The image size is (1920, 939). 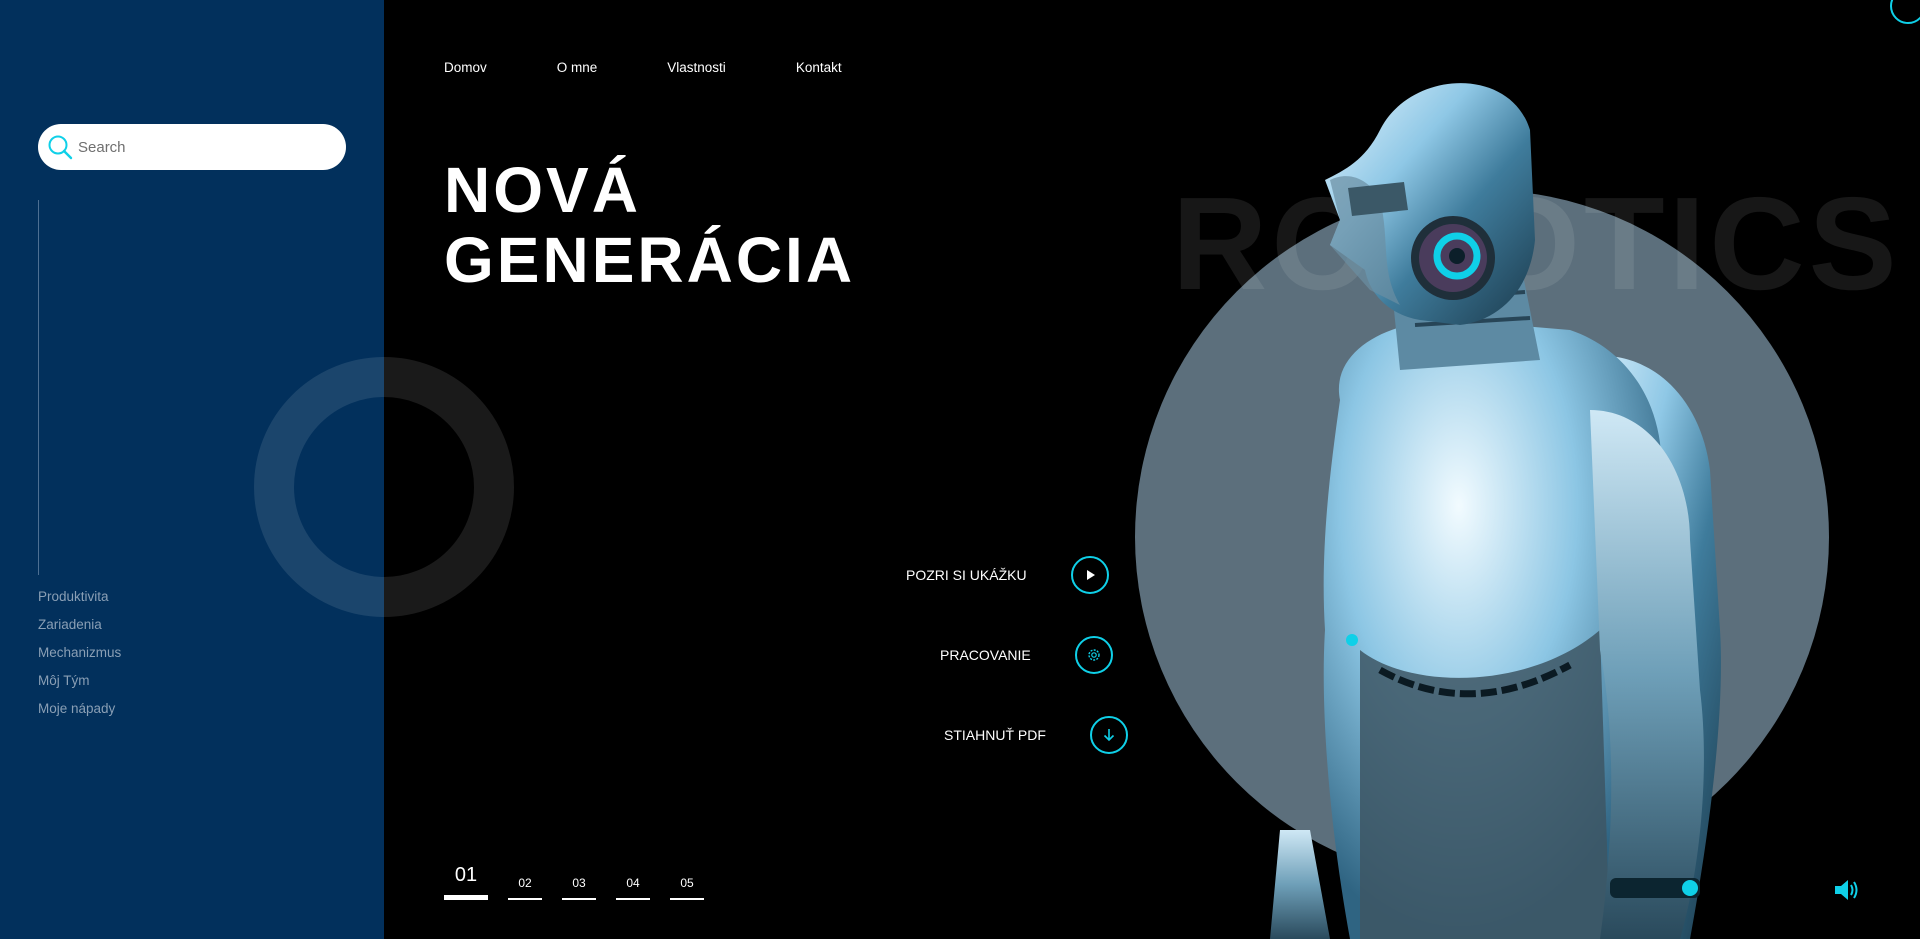 I want to click on watch-demo-action: POZRI SI UKÁŽKU, so click(x=1007, y=575).